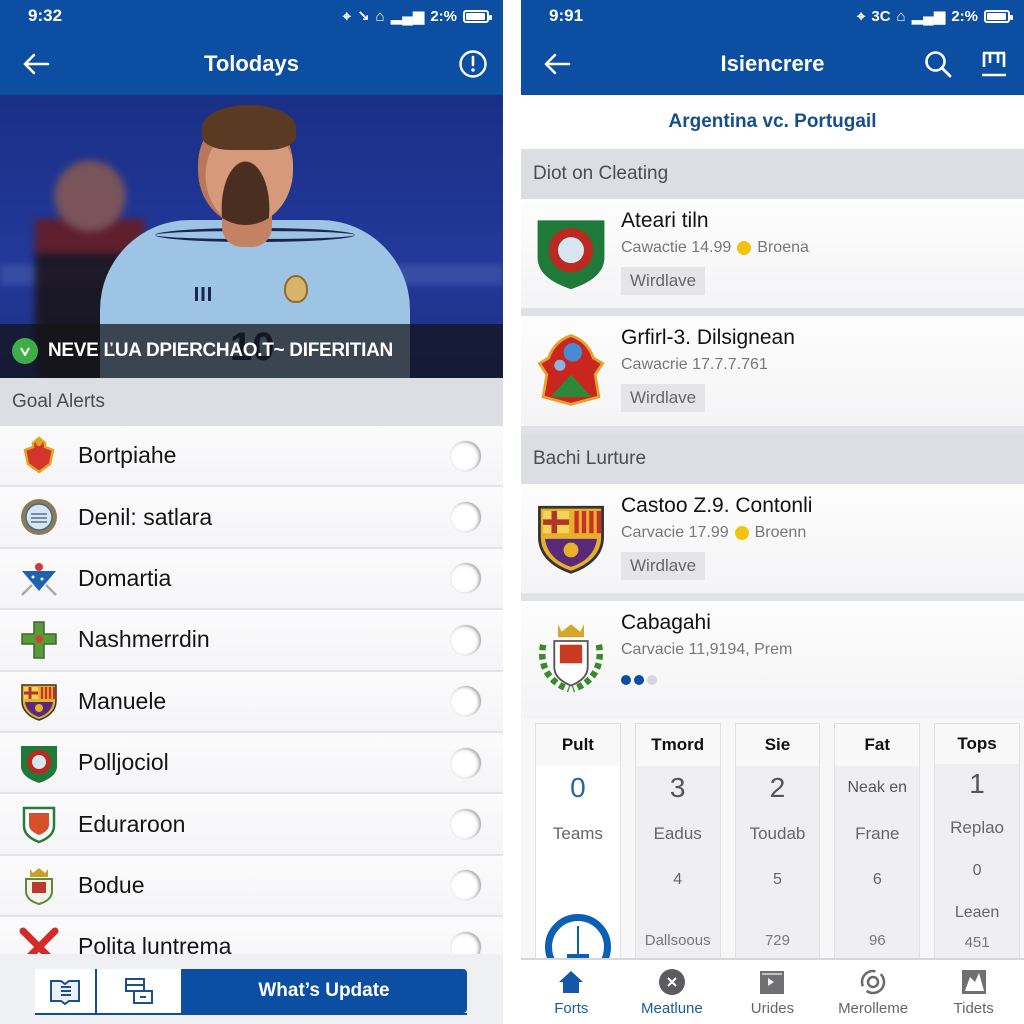  I want to click on action-group: What’s Update, so click(251, 992).